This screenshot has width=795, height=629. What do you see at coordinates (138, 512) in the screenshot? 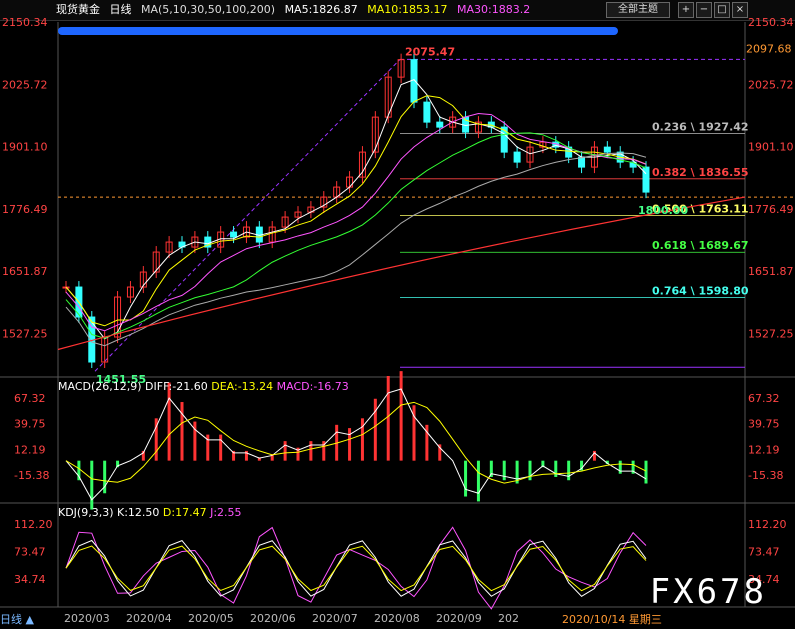
I see `kdj-k: K:12.50` at bounding box center [138, 512].